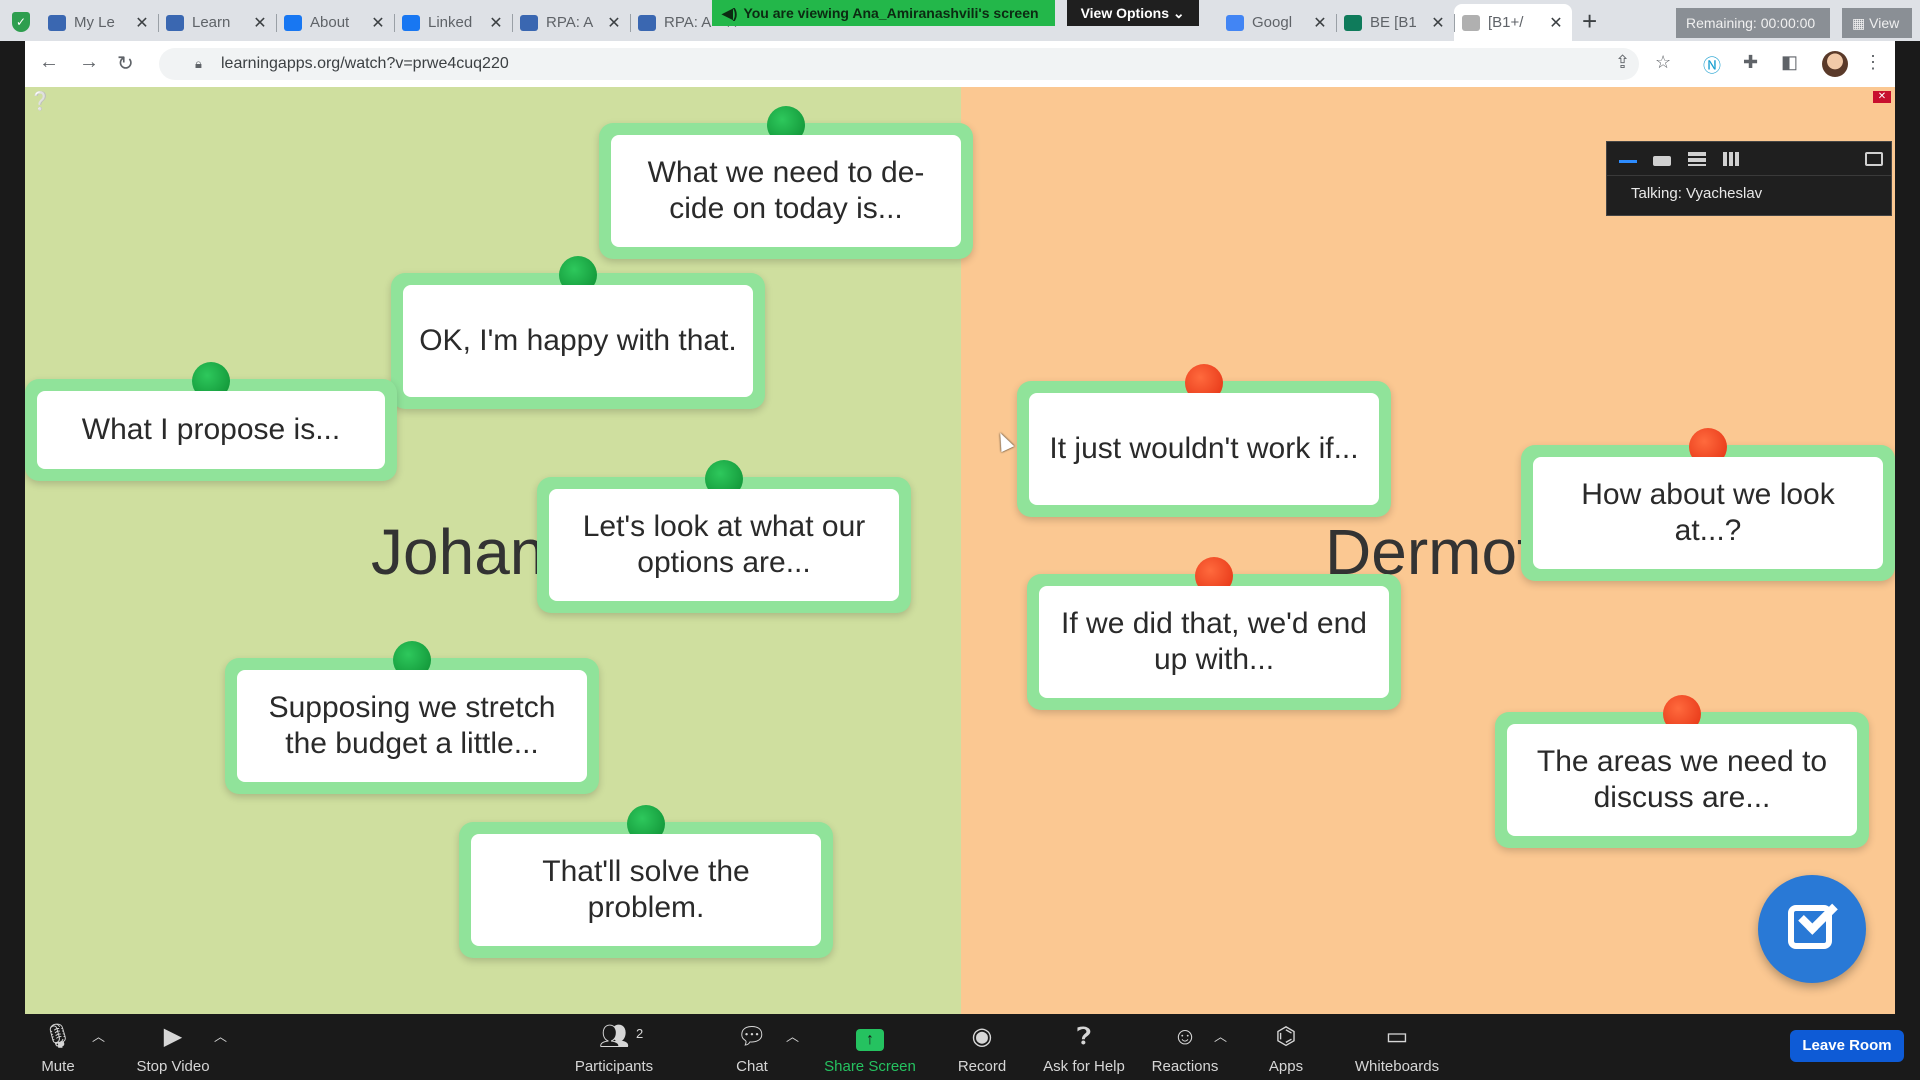 This screenshot has width=1920, height=1080. What do you see at coordinates (1178, 13) in the screenshot?
I see `chevron-down-icon: ⌄` at bounding box center [1178, 13].